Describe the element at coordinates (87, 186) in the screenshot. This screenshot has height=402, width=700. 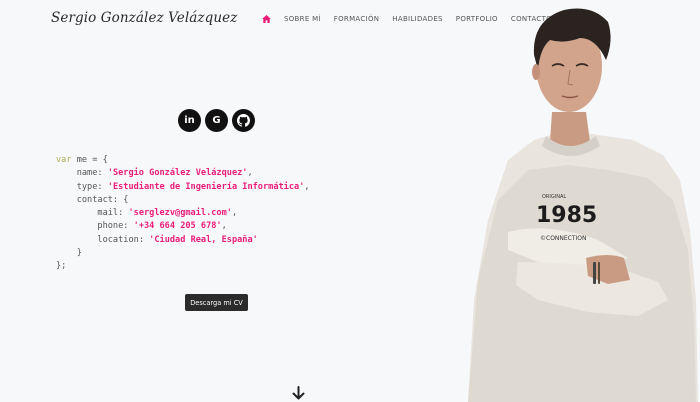
I see `code-key-type: type` at that location.